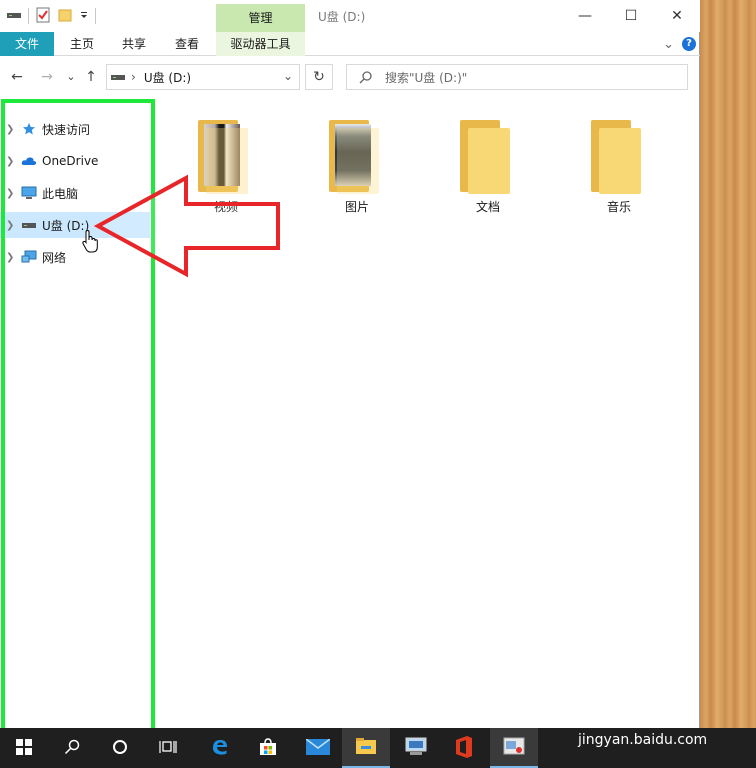 The height and width of the screenshot is (768, 756). I want to click on nav-item-quick-access: ❯ 快速访问, so click(75, 129).